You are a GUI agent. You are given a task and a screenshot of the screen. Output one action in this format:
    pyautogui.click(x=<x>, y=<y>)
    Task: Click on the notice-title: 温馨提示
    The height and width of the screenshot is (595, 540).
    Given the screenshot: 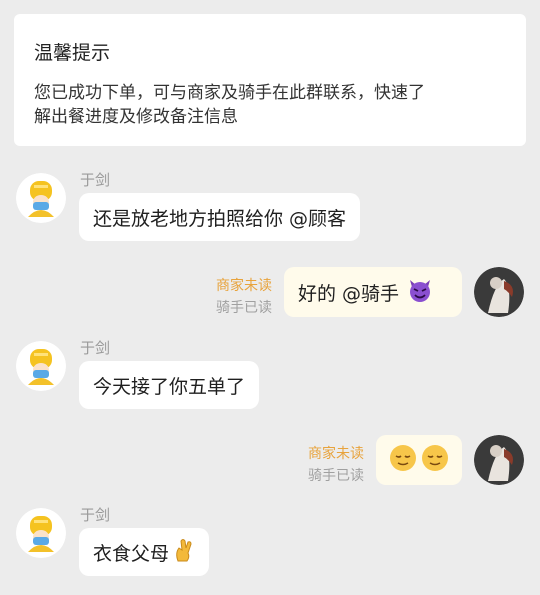 What is the action you would take?
    pyautogui.click(x=72, y=53)
    